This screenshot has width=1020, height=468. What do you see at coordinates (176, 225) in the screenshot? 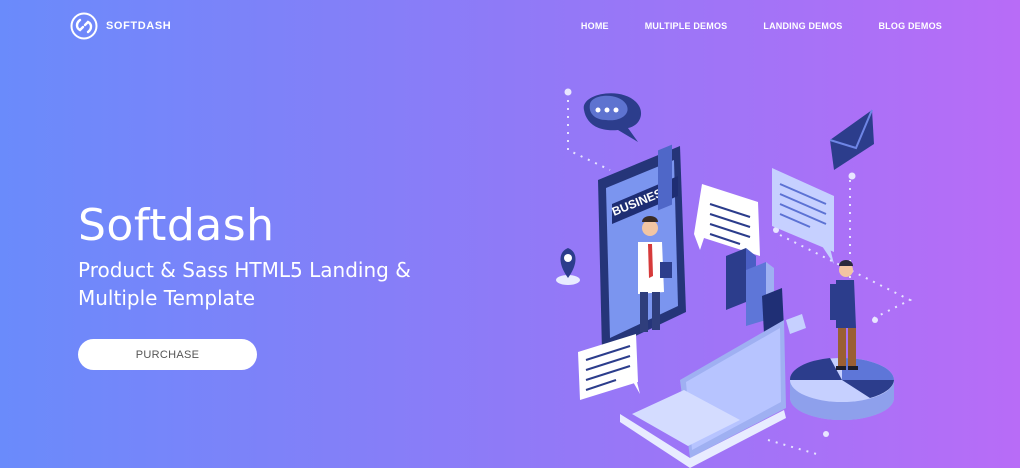
I see `hero-title: Softdash` at bounding box center [176, 225].